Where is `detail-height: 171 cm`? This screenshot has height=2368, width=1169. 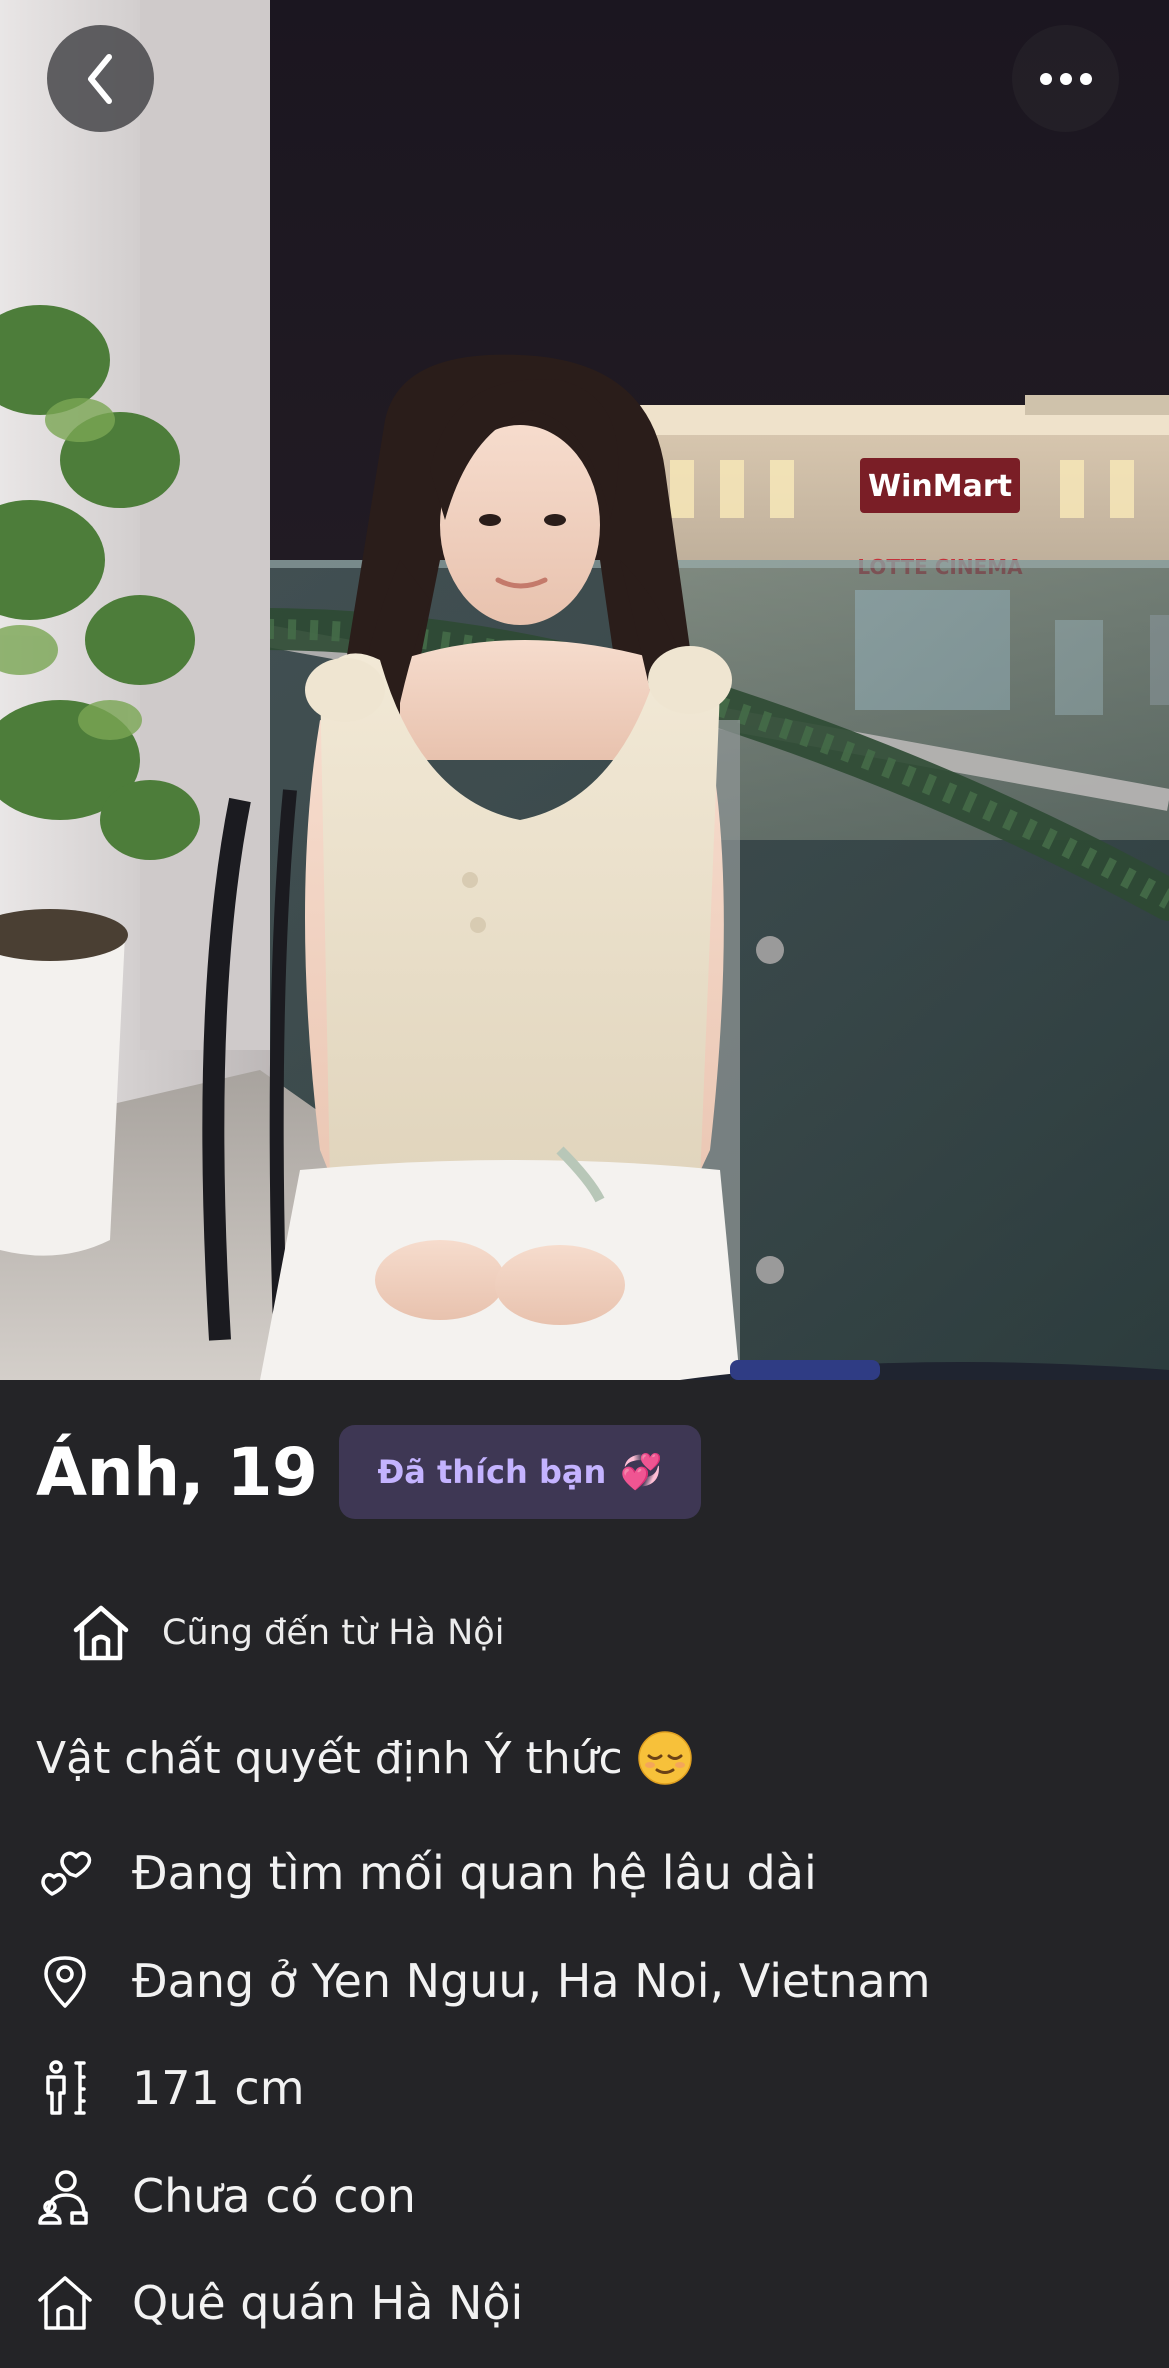
detail-height: 171 cm is located at coordinates (170, 2088).